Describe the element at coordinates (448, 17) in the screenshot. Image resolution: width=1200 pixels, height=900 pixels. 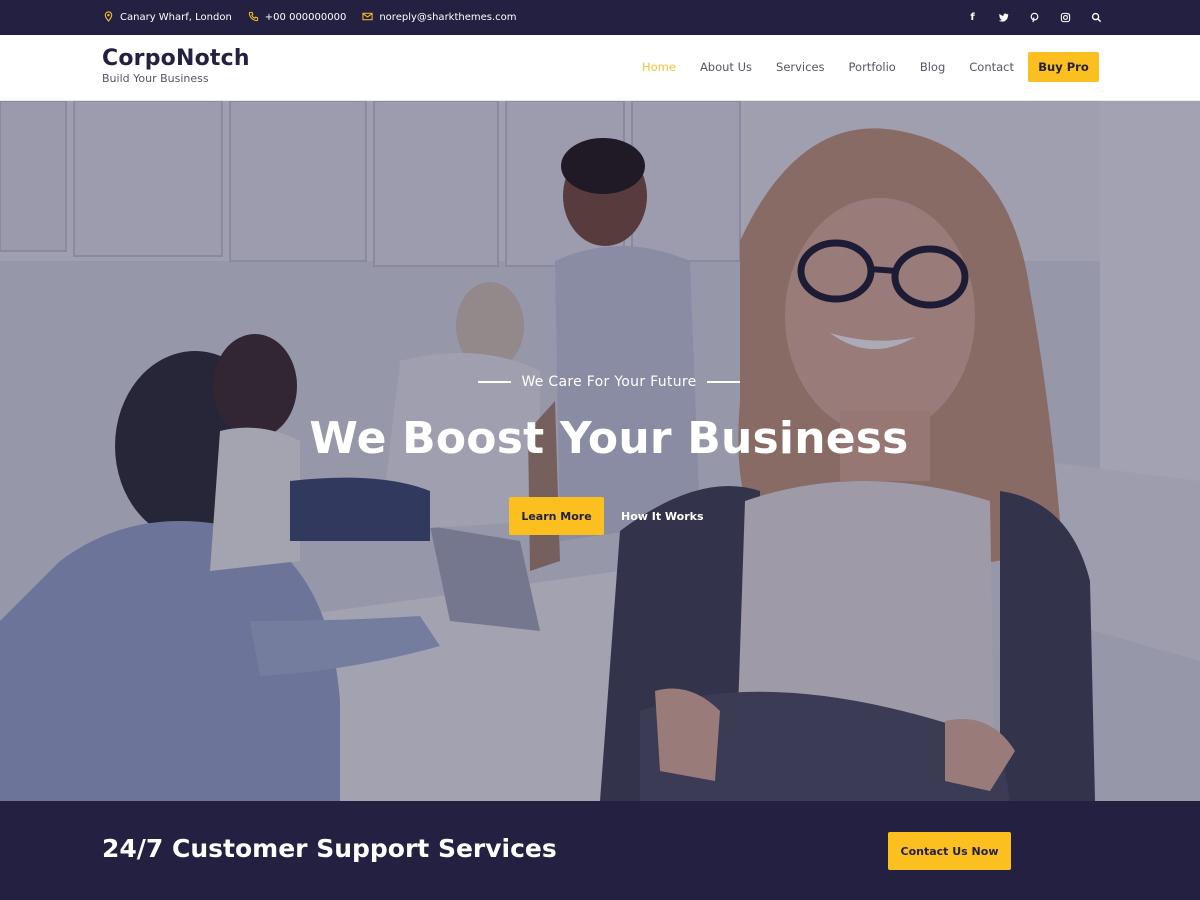
I see `email-text: noreply@sharkthemes.com` at that location.